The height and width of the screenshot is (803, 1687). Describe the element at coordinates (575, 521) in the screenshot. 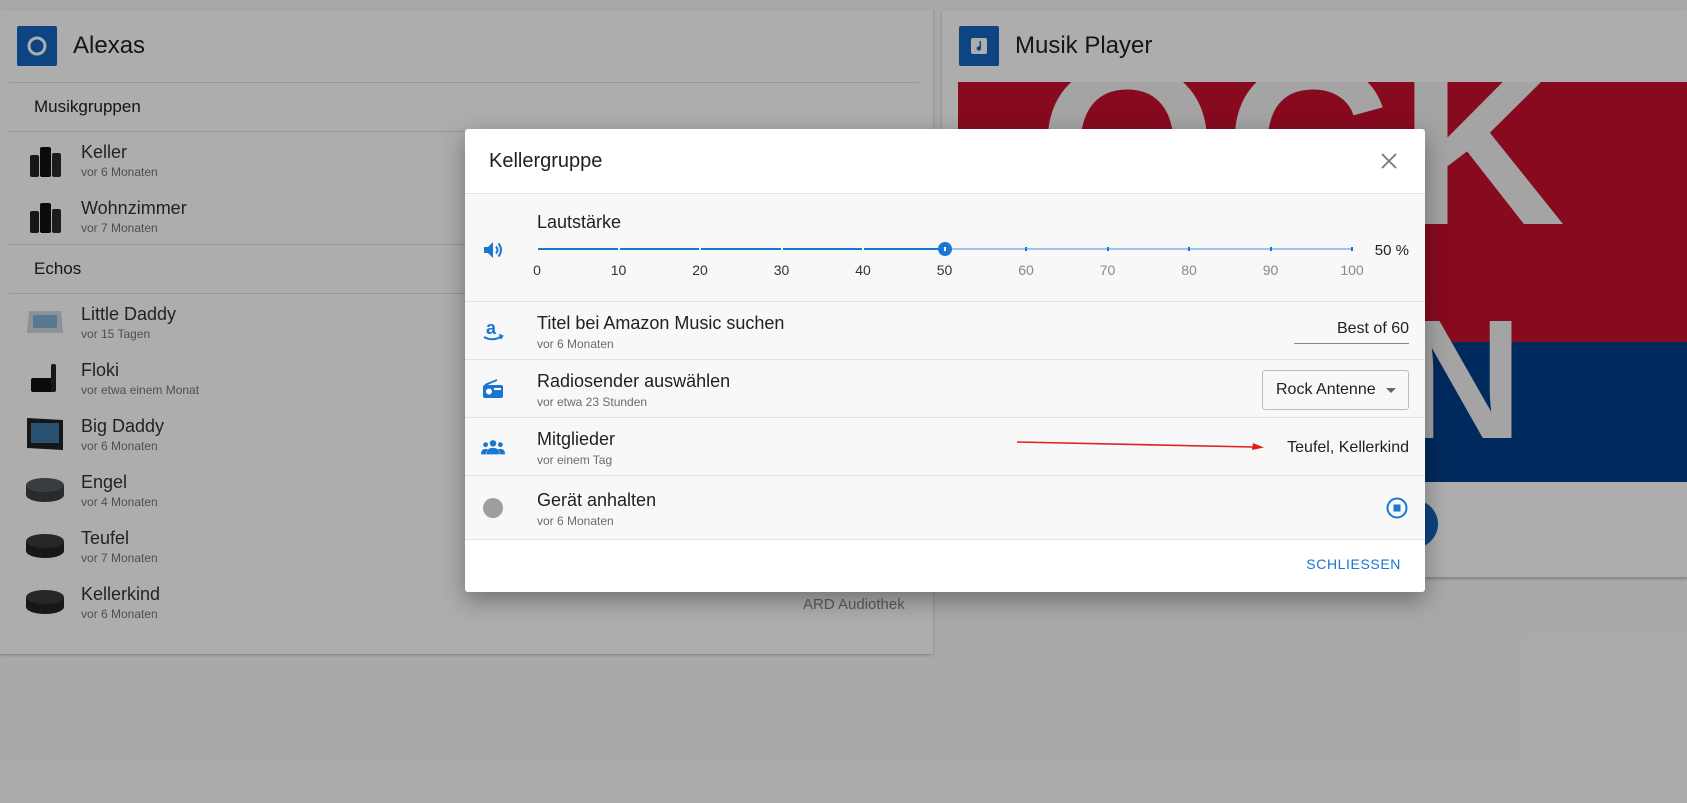

I see `stop-device-sub: vor 6 Monaten` at that location.